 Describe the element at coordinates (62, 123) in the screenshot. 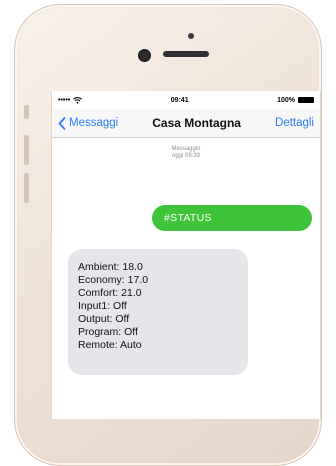

I see `chevron-left-icon` at that location.